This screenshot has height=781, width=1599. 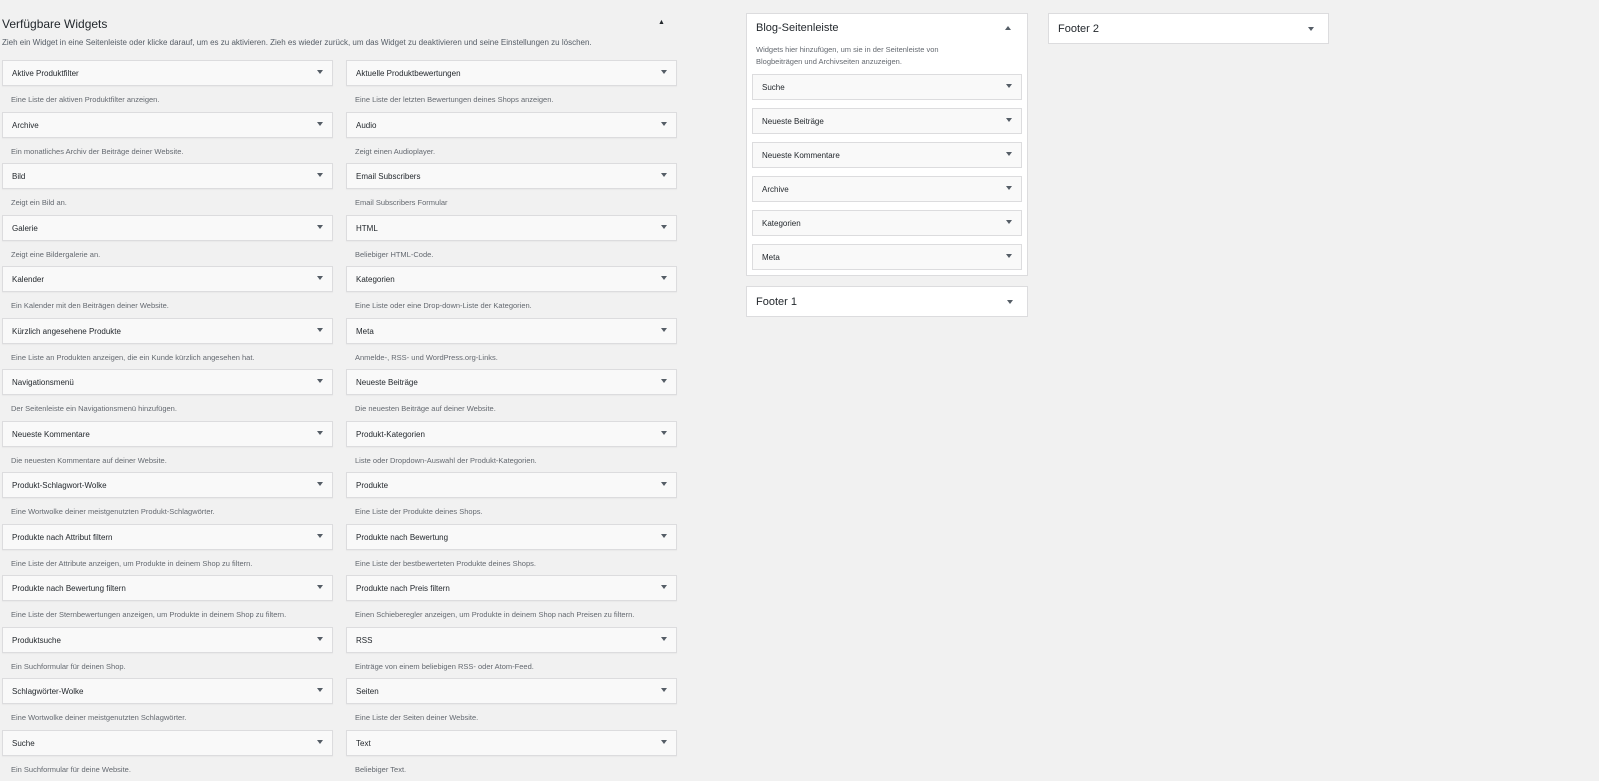 What do you see at coordinates (167, 640) in the screenshot?
I see `widget-box: Produktsuche` at bounding box center [167, 640].